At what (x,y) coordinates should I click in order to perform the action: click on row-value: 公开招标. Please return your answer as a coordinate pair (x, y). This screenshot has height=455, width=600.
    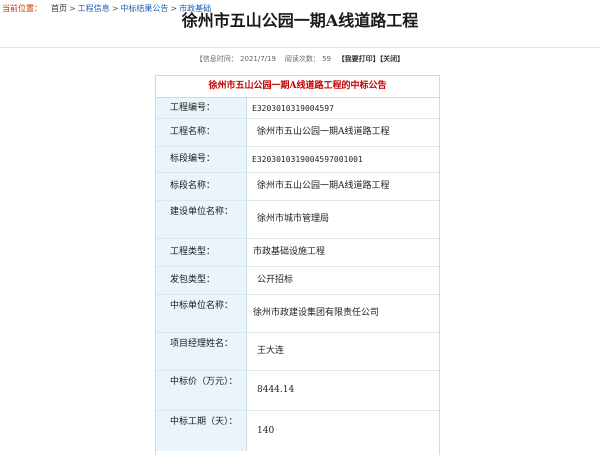
    Looking at the image, I should click on (275, 280).